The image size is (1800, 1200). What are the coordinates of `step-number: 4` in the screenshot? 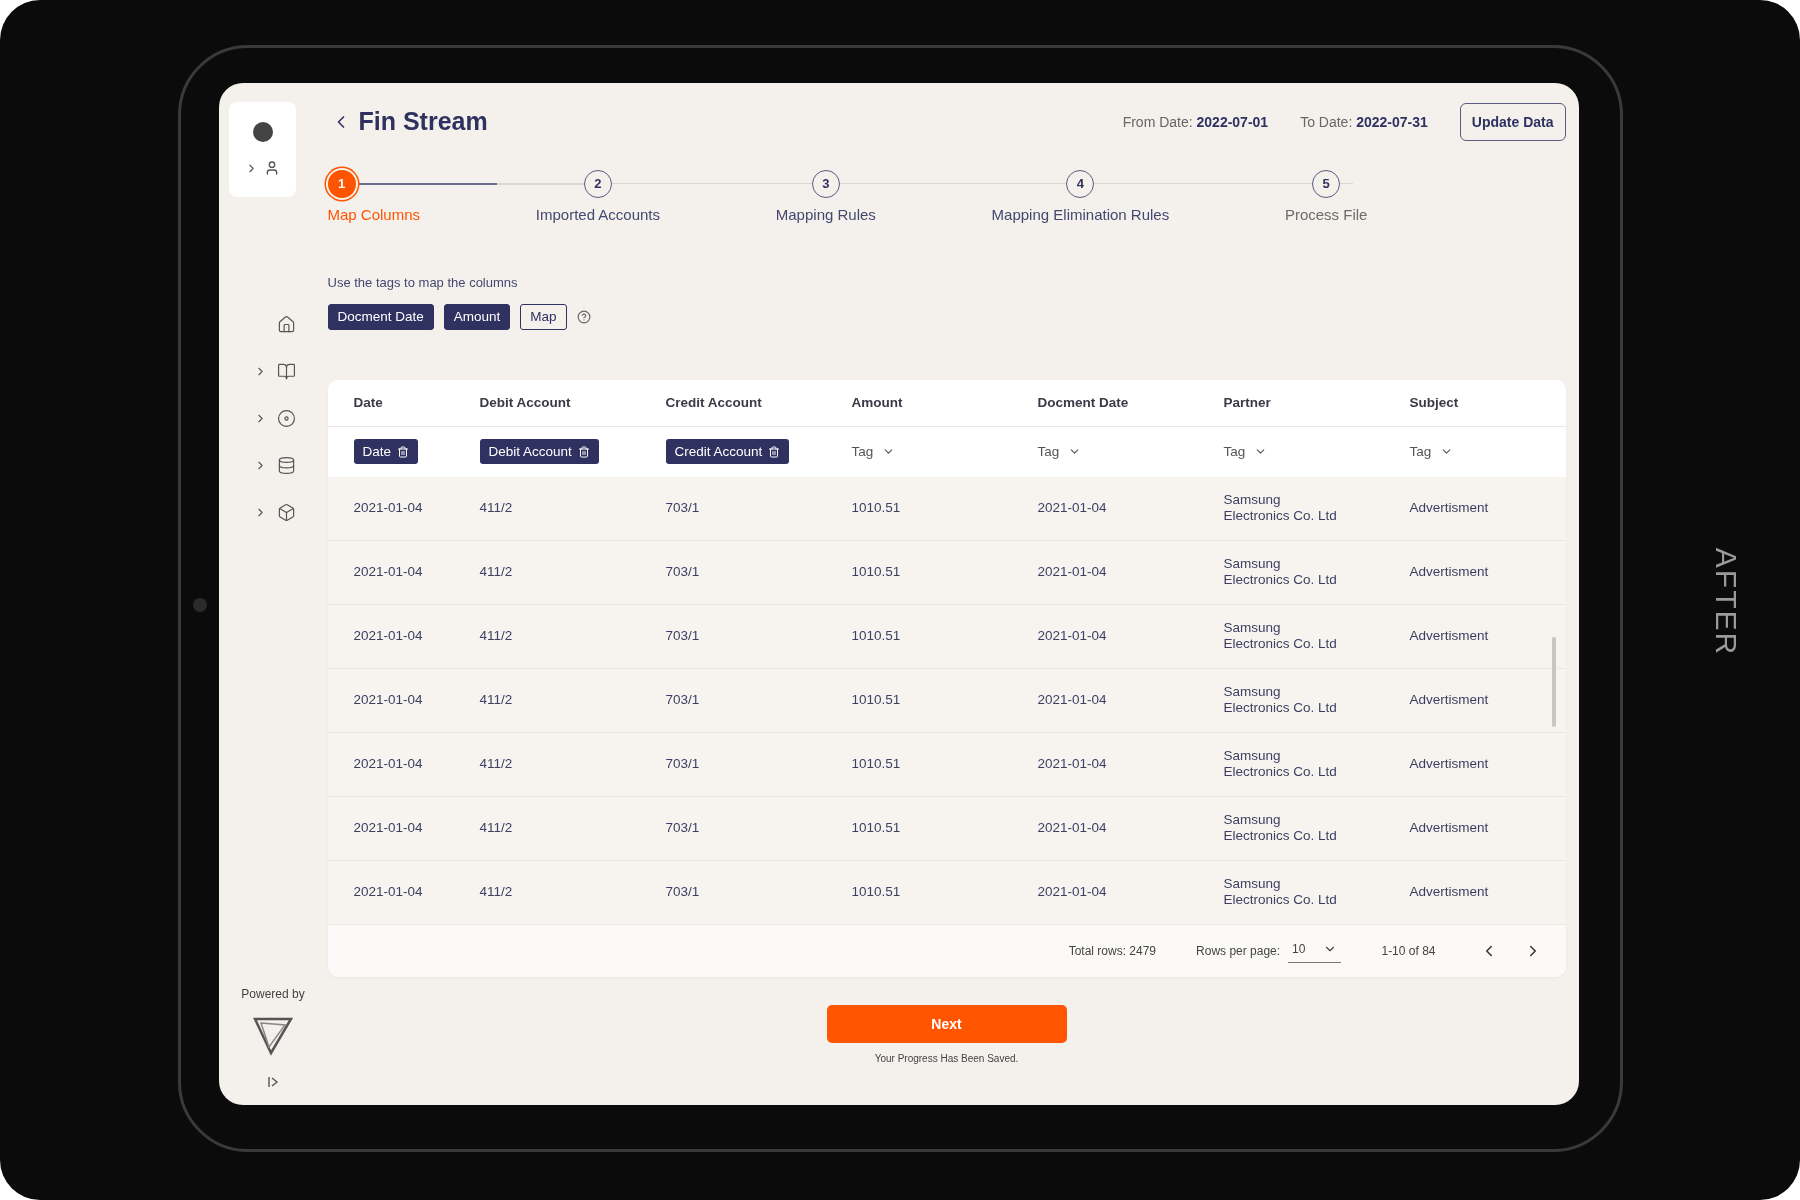 It's located at (1080, 183).